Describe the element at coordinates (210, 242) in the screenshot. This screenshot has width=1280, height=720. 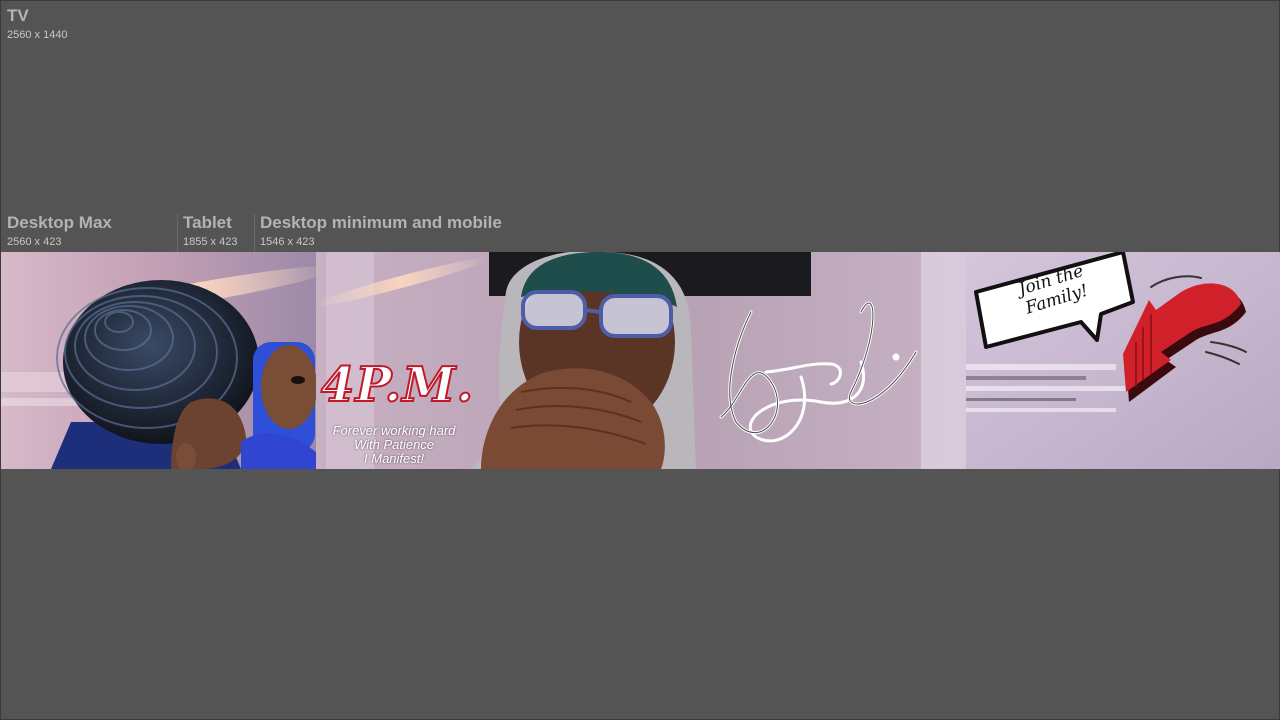
I see `tablet-dimensions: 1855 x 423` at that location.